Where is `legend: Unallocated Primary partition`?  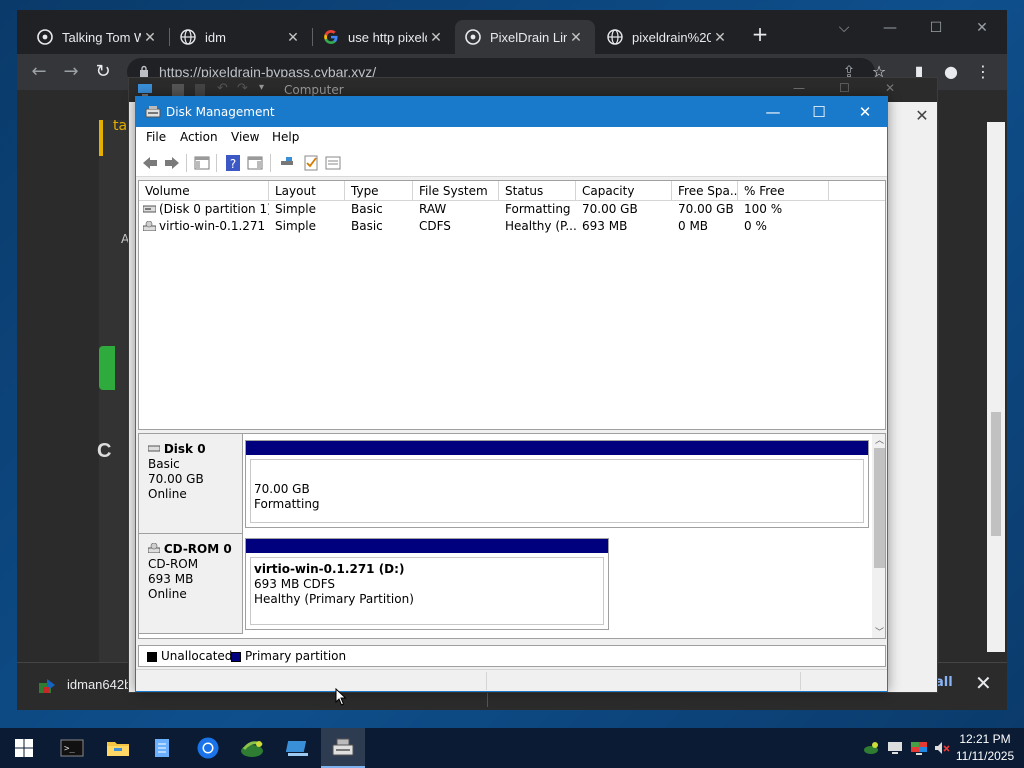 legend: Unallocated Primary partition is located at coordinates (512, 656).